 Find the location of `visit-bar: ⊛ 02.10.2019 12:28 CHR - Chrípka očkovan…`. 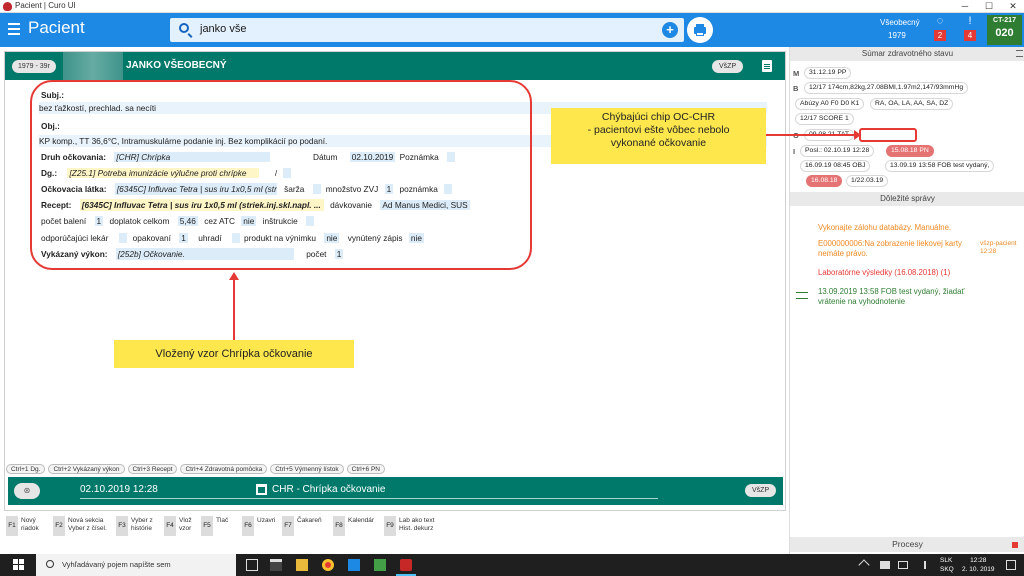

visit-bar: ⊛ 02.10.2019 12:28 CHR - Chrípka očkovan… is located at coordinates (395, 491).